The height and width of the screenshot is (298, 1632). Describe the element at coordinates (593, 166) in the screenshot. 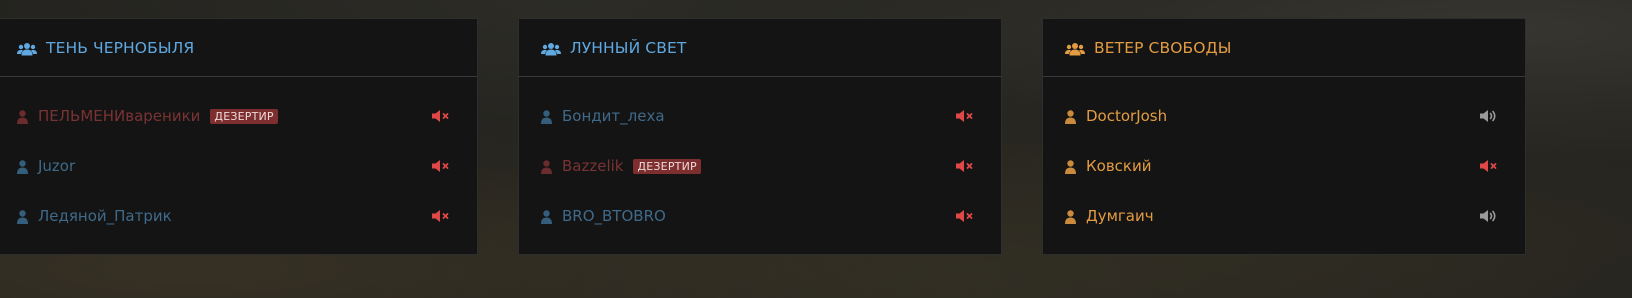

I see `player-name: Bazzelik` at that location.